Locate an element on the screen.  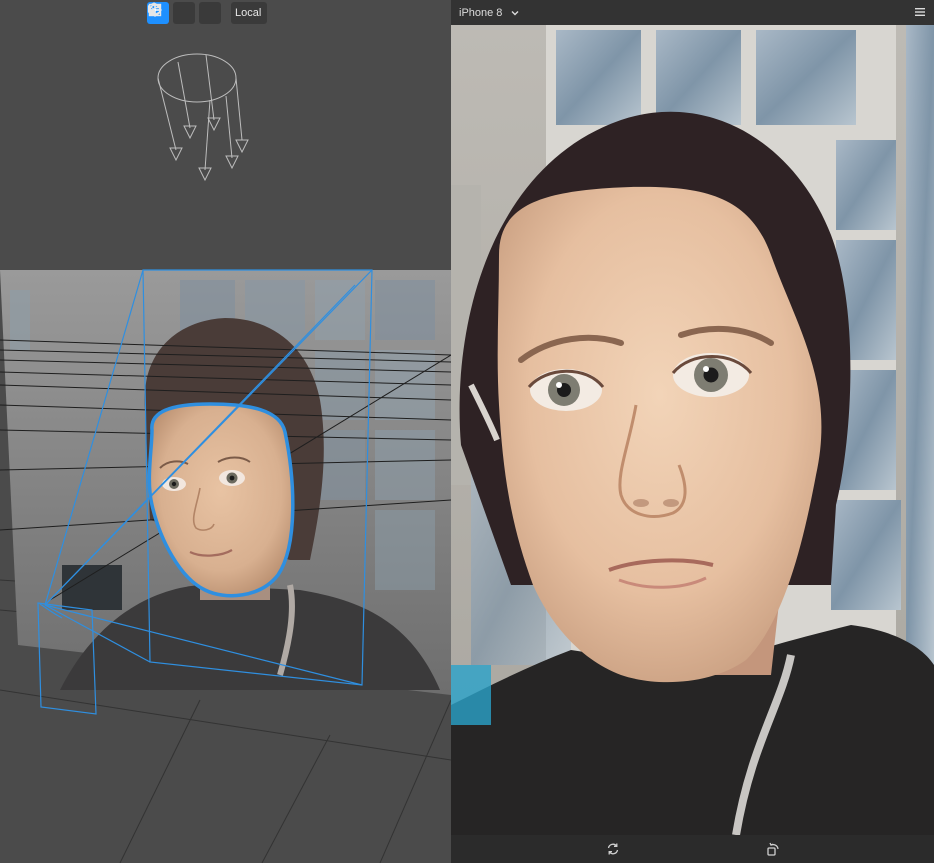
switch-camera-button is located at coordinates (613, 849).